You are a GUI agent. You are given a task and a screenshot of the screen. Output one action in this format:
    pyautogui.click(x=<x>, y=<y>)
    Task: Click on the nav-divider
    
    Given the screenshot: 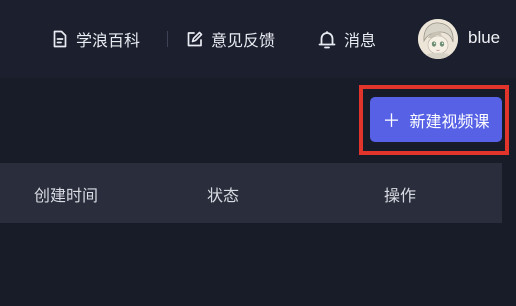 What is the action you would take?
    pyautogui.click(x=167, y=39)
    